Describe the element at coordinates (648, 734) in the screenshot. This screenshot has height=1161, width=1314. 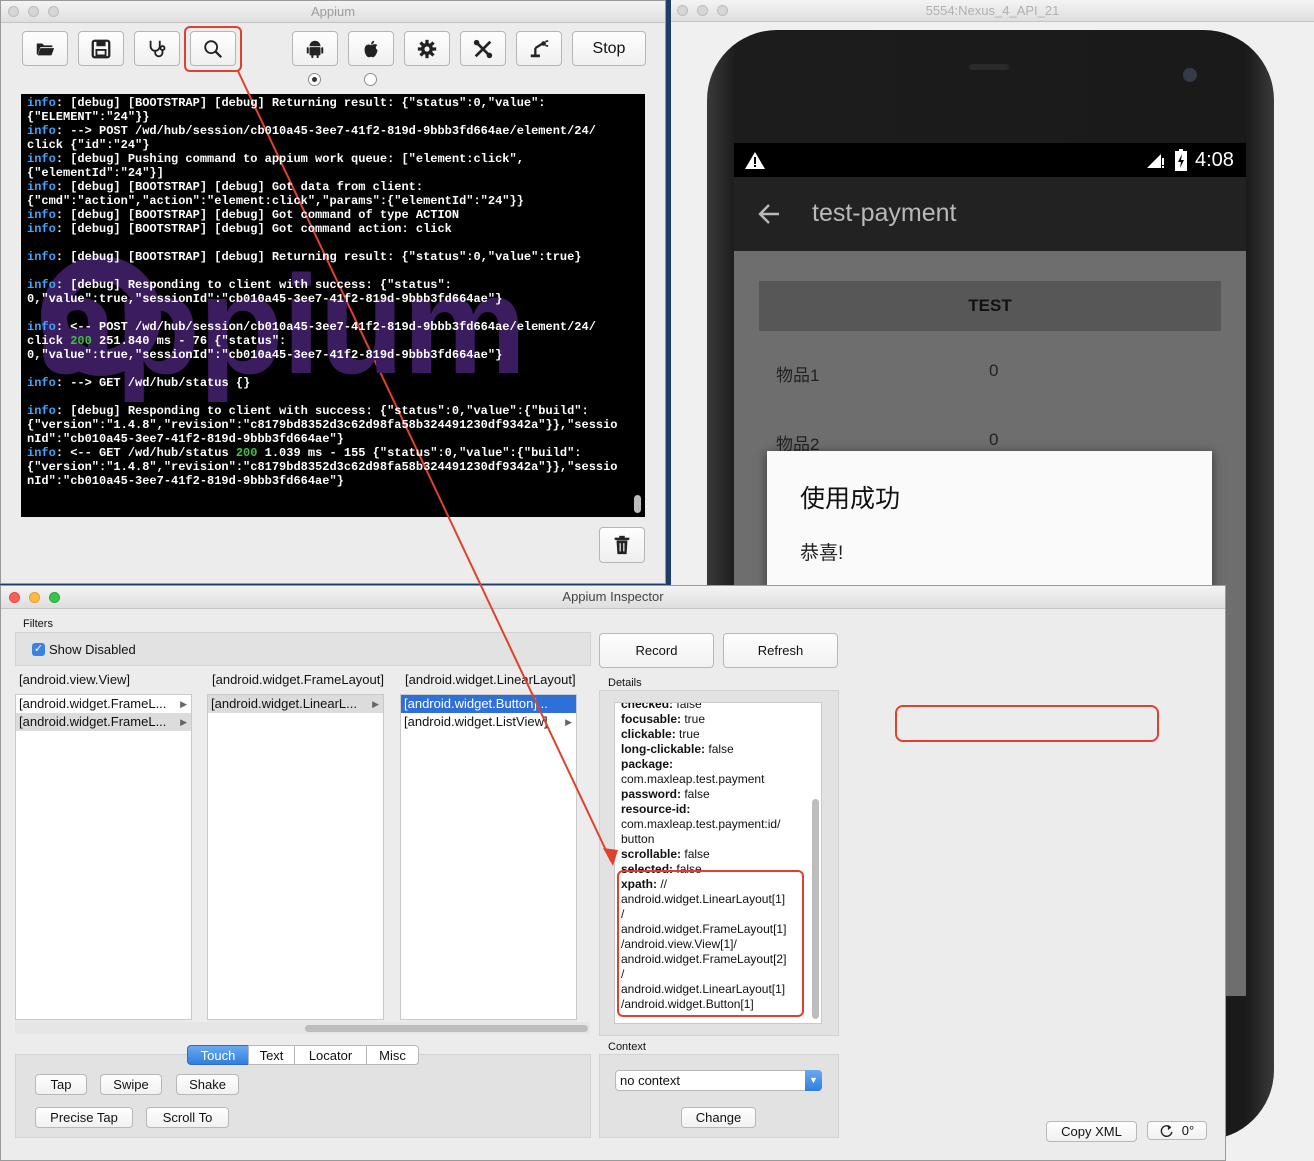
I see `detail-key: clickable:` at that location.